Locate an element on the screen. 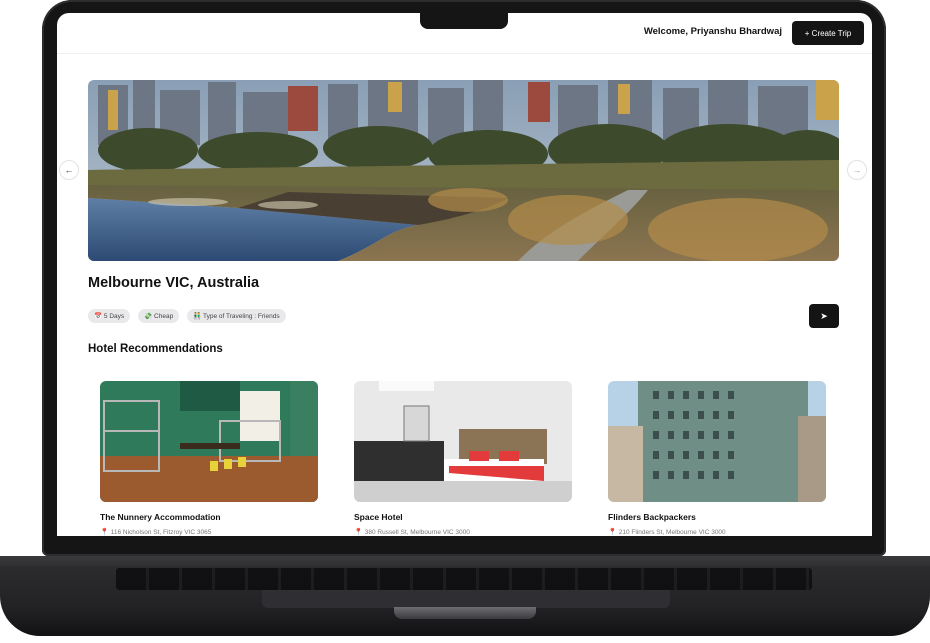  hotel-address: 📍 380 Russell St, Melbourne VIC 3000 is located at coordinates (412, 532).